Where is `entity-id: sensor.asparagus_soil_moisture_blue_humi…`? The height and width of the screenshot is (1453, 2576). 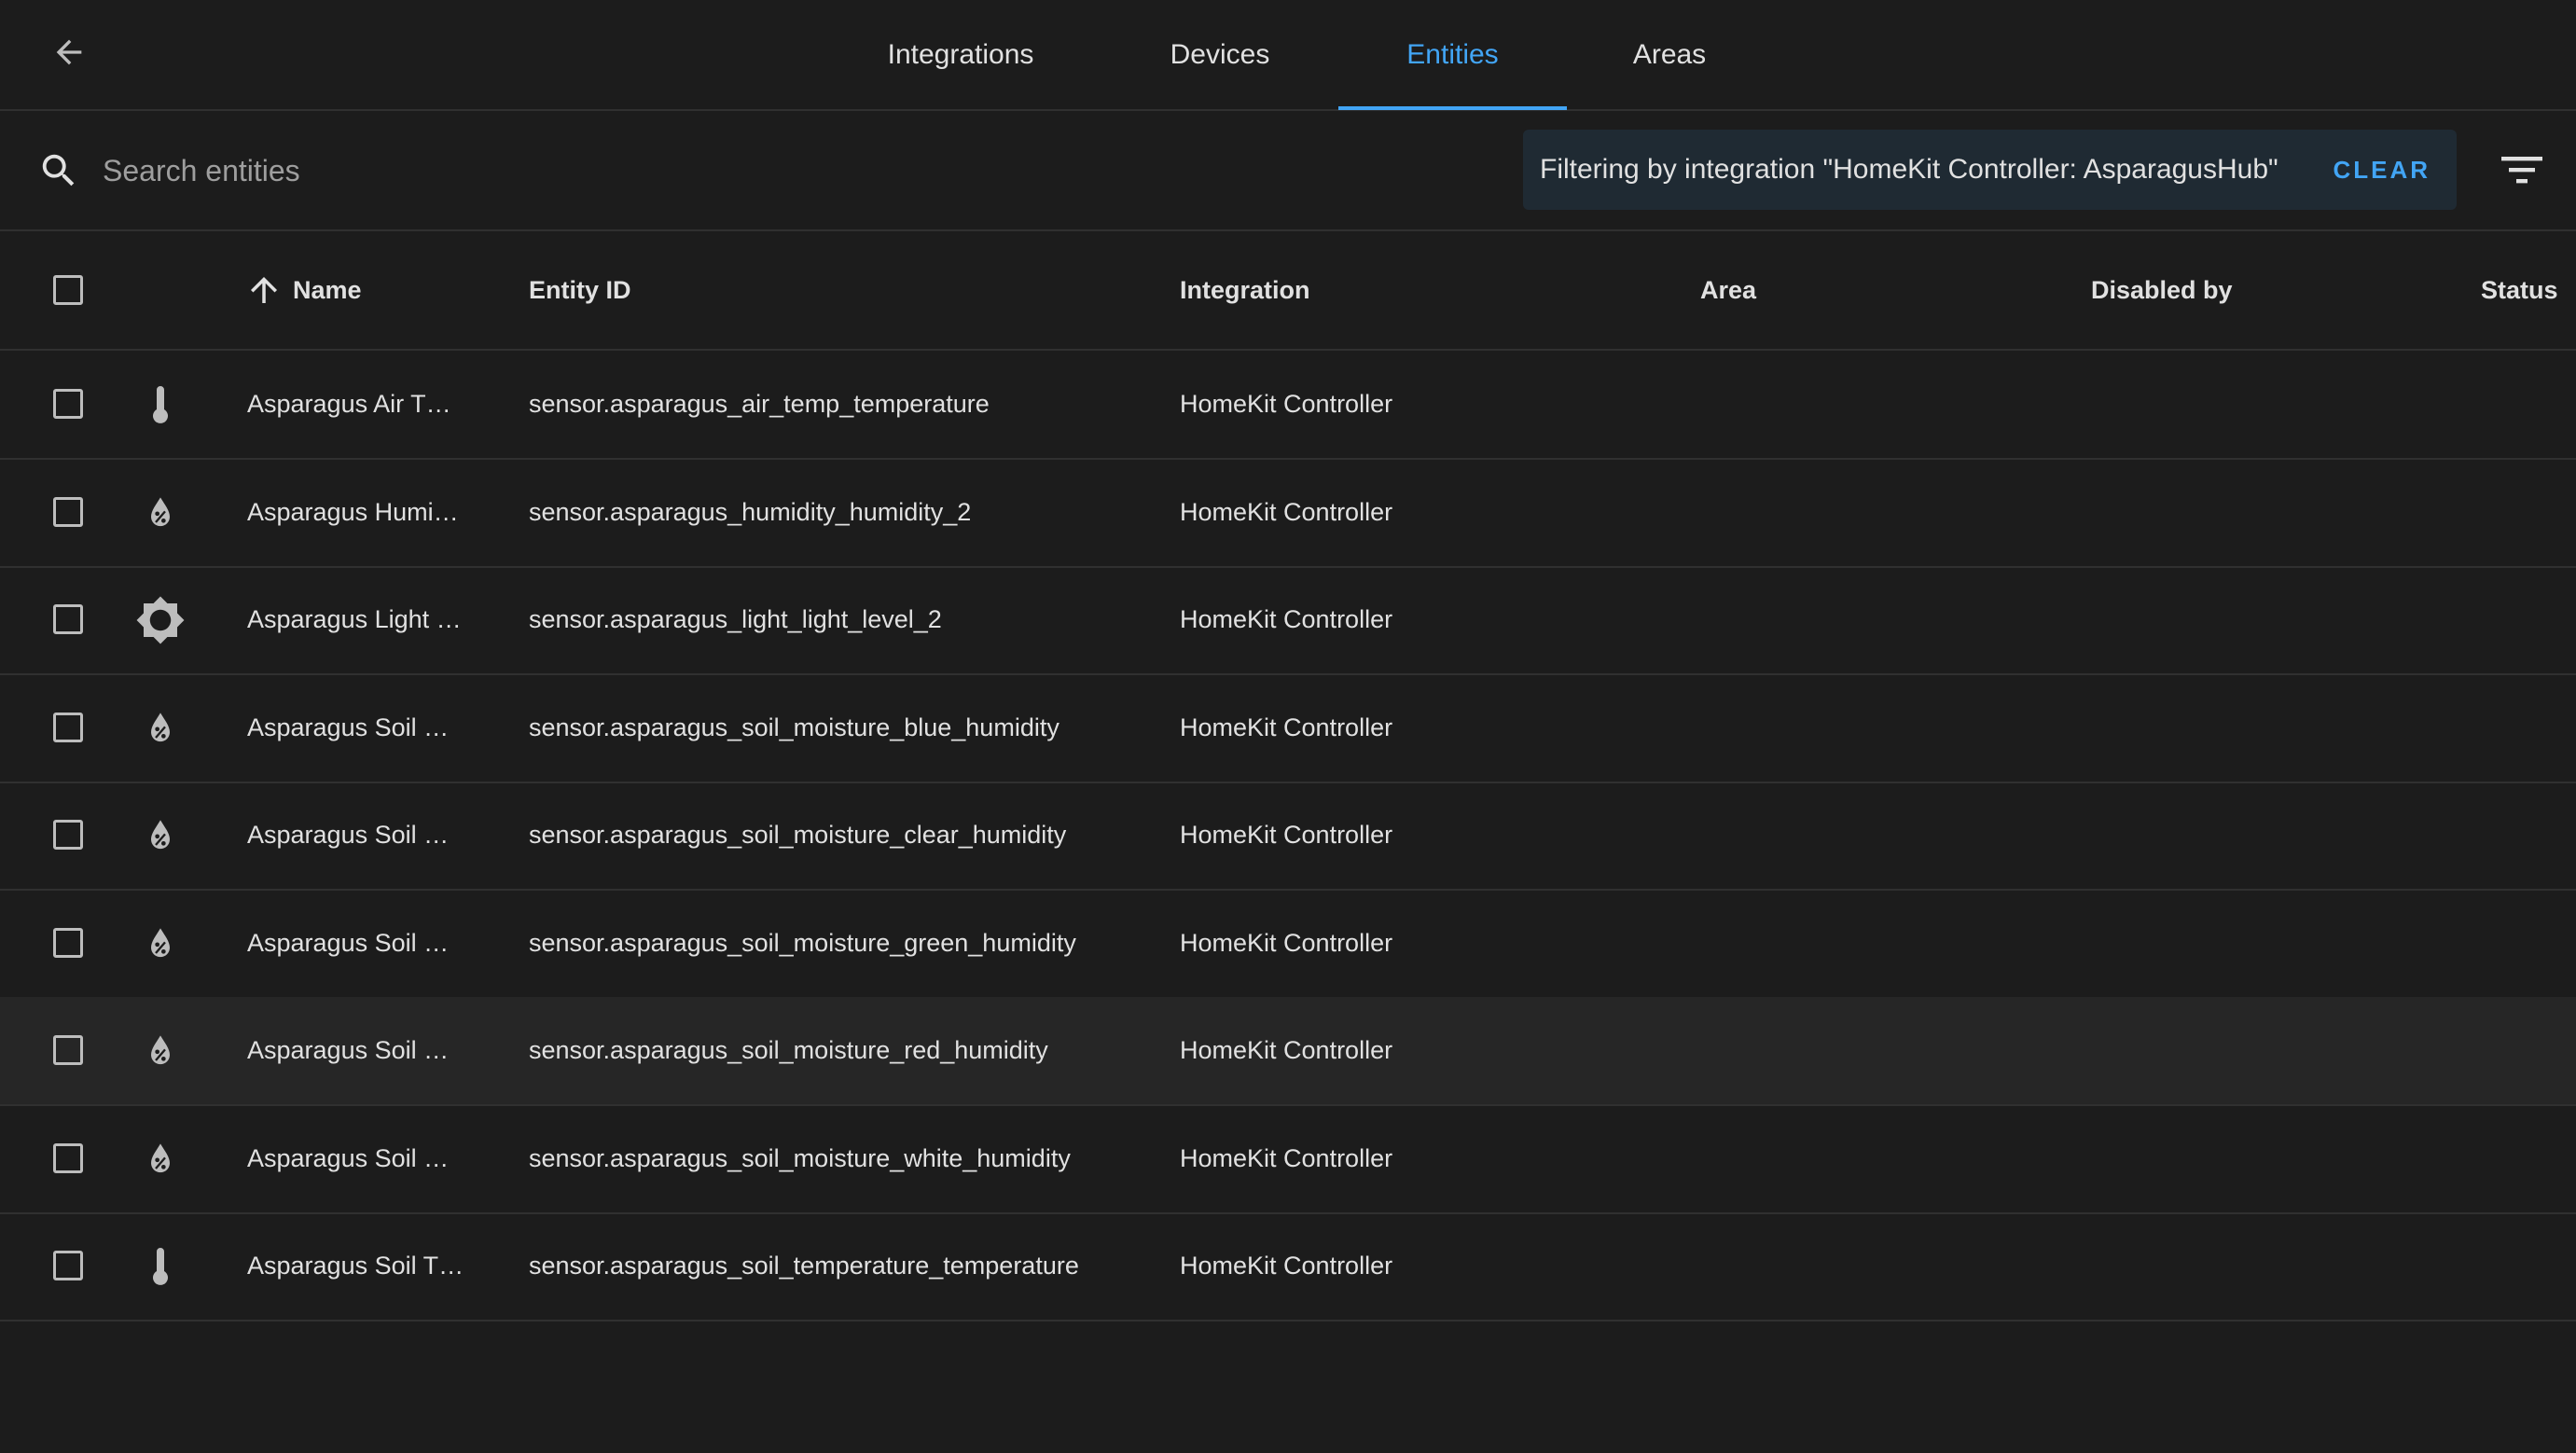 entity-id: sensor.asparagus_soil_moisture_blue_humi… is located at coordinates (794, 727).